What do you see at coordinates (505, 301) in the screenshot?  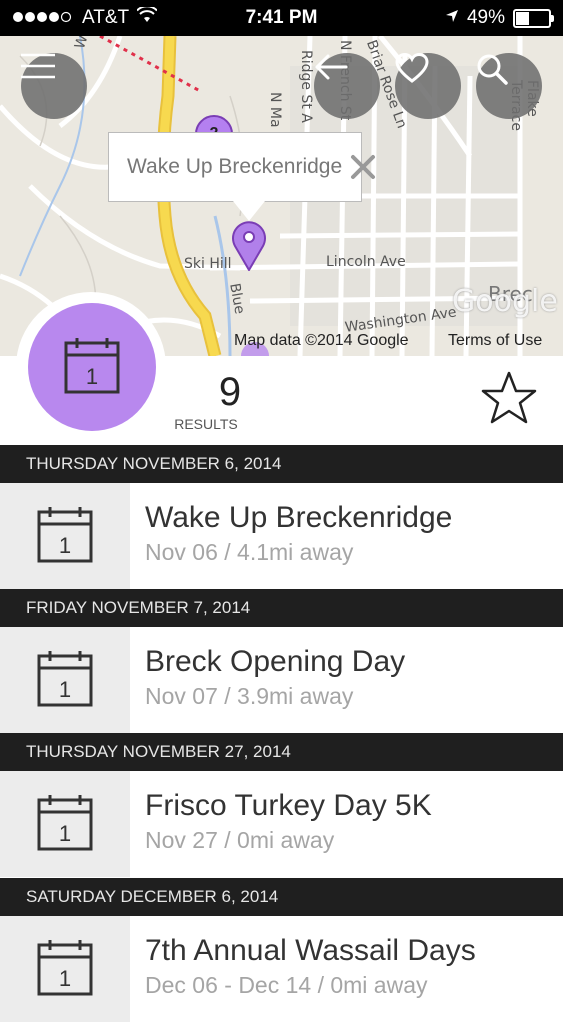 I see `google-logo: Google` at bounding box center [505, 301].